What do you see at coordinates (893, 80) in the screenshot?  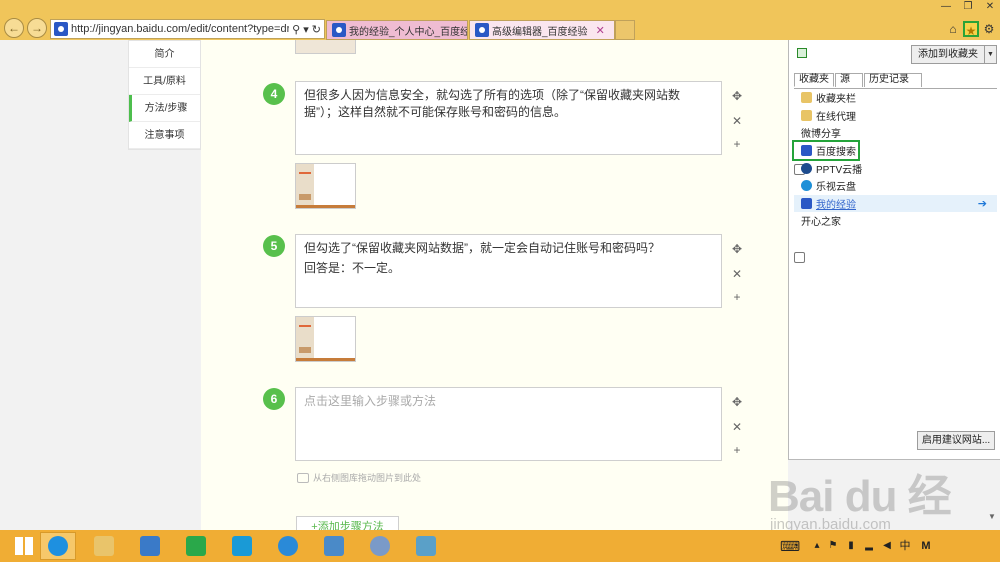 I see `tab-history: 历史记录` at bounding box center [893, 80].